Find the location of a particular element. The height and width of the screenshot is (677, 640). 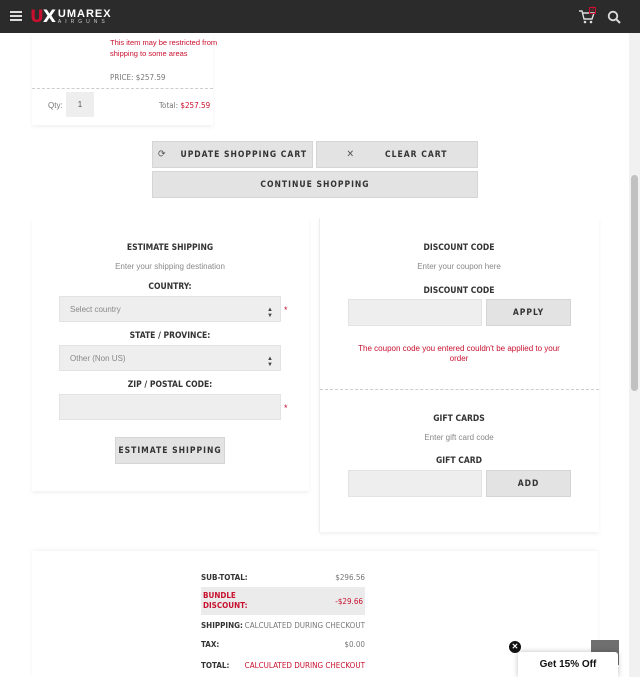

panel-divider is located at coordinates (459, 389).